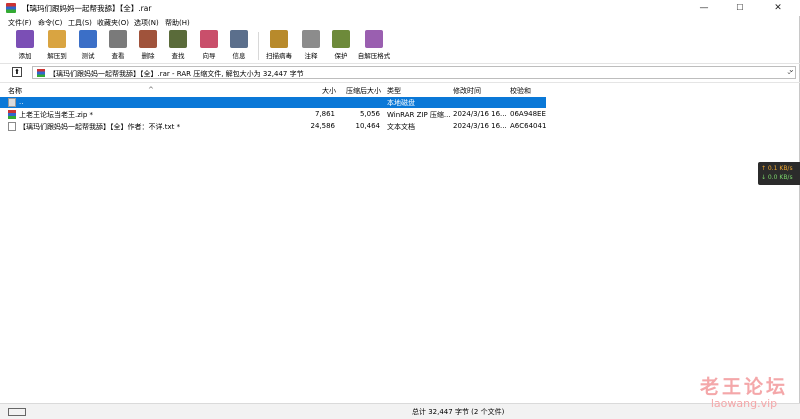 The image size is (800, 419). What do you see at coordinates (789, 72) in the screenshot?
I see `address-dropdown-icon: ⌄` at bounding box center [789, 72].